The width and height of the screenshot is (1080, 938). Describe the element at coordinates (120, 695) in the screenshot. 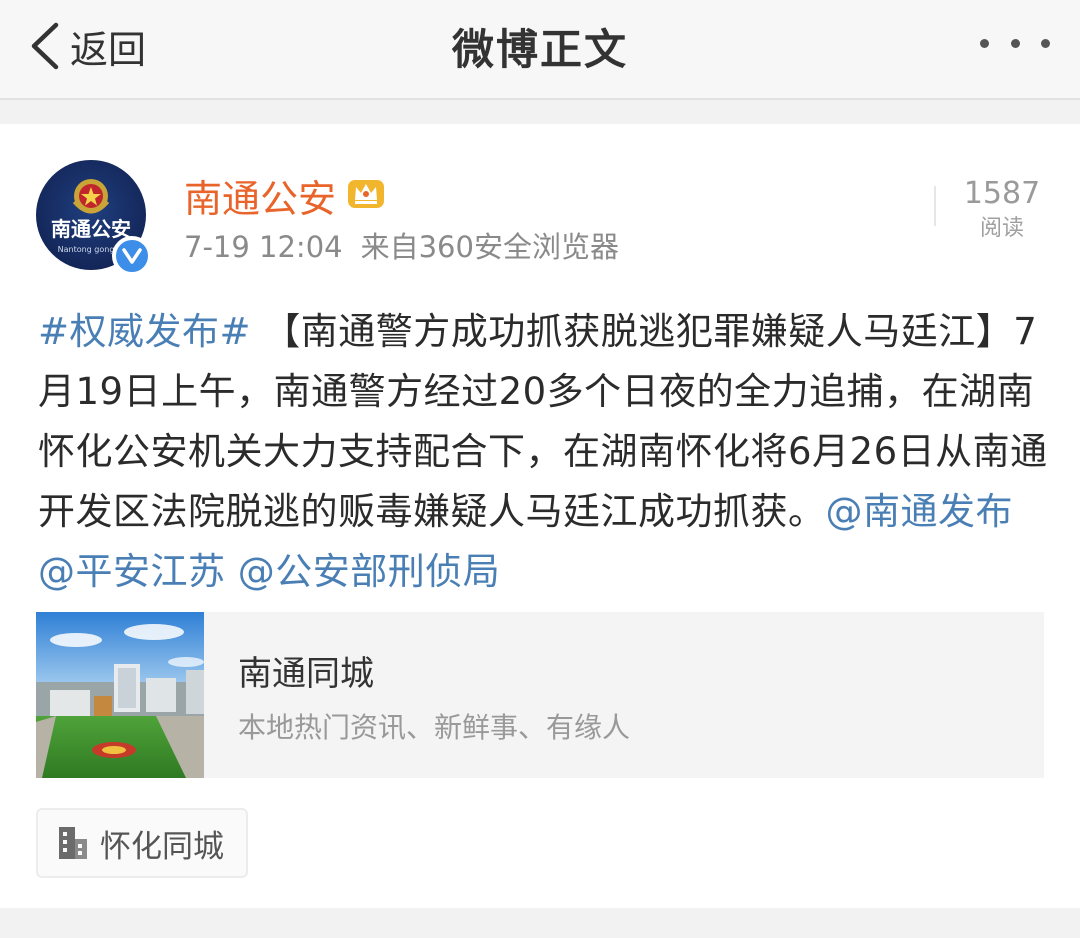

I see `city-thumbnail-image` at that location.